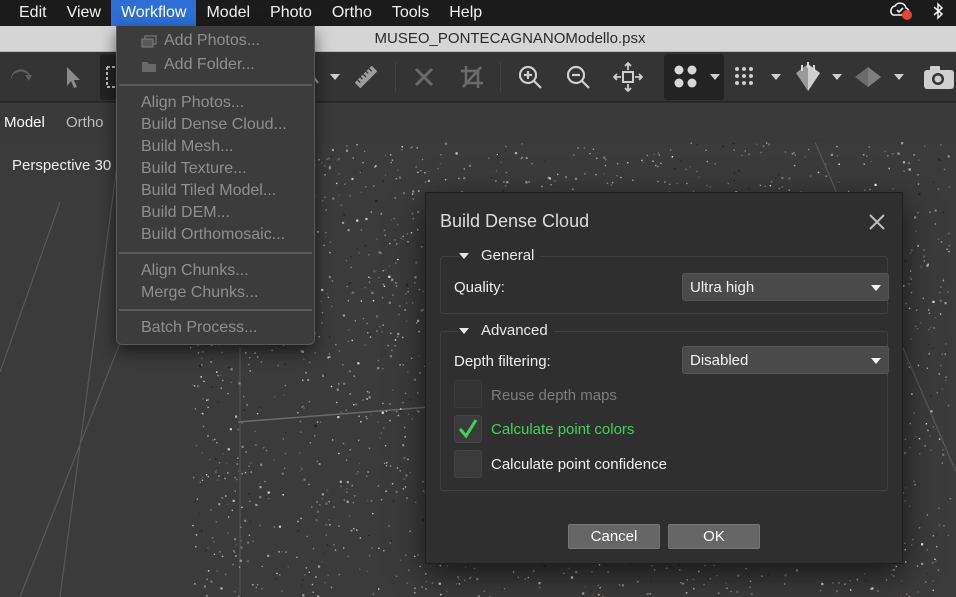  Describe the element at coordinates (808, 77) in the screenshot. I see `shaded-model-icon` at that location.